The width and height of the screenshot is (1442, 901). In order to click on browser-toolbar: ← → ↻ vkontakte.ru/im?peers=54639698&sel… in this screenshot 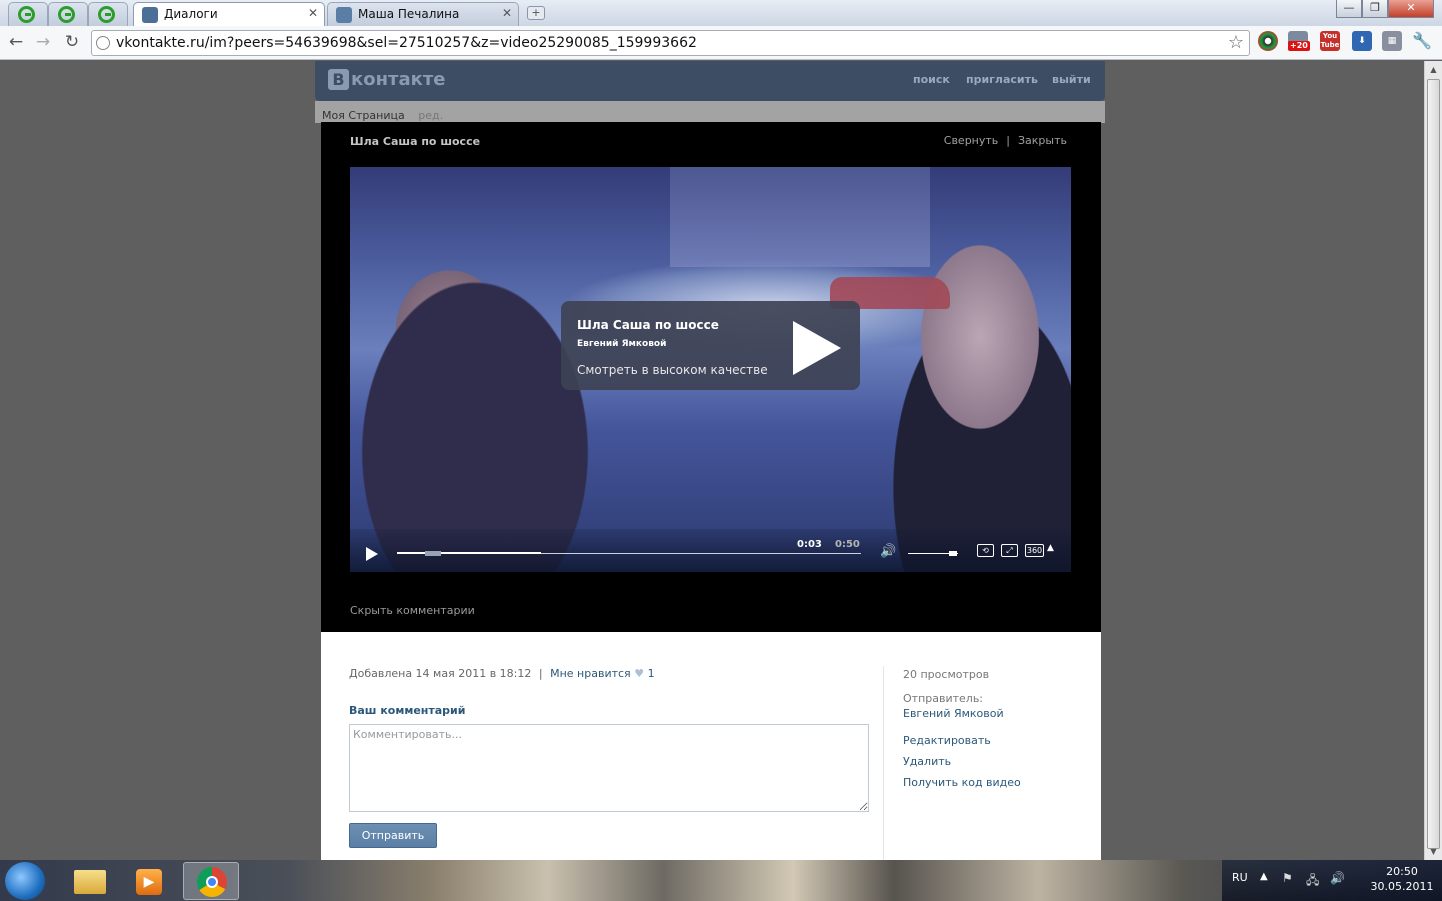, I will do `click(721, 43)`.